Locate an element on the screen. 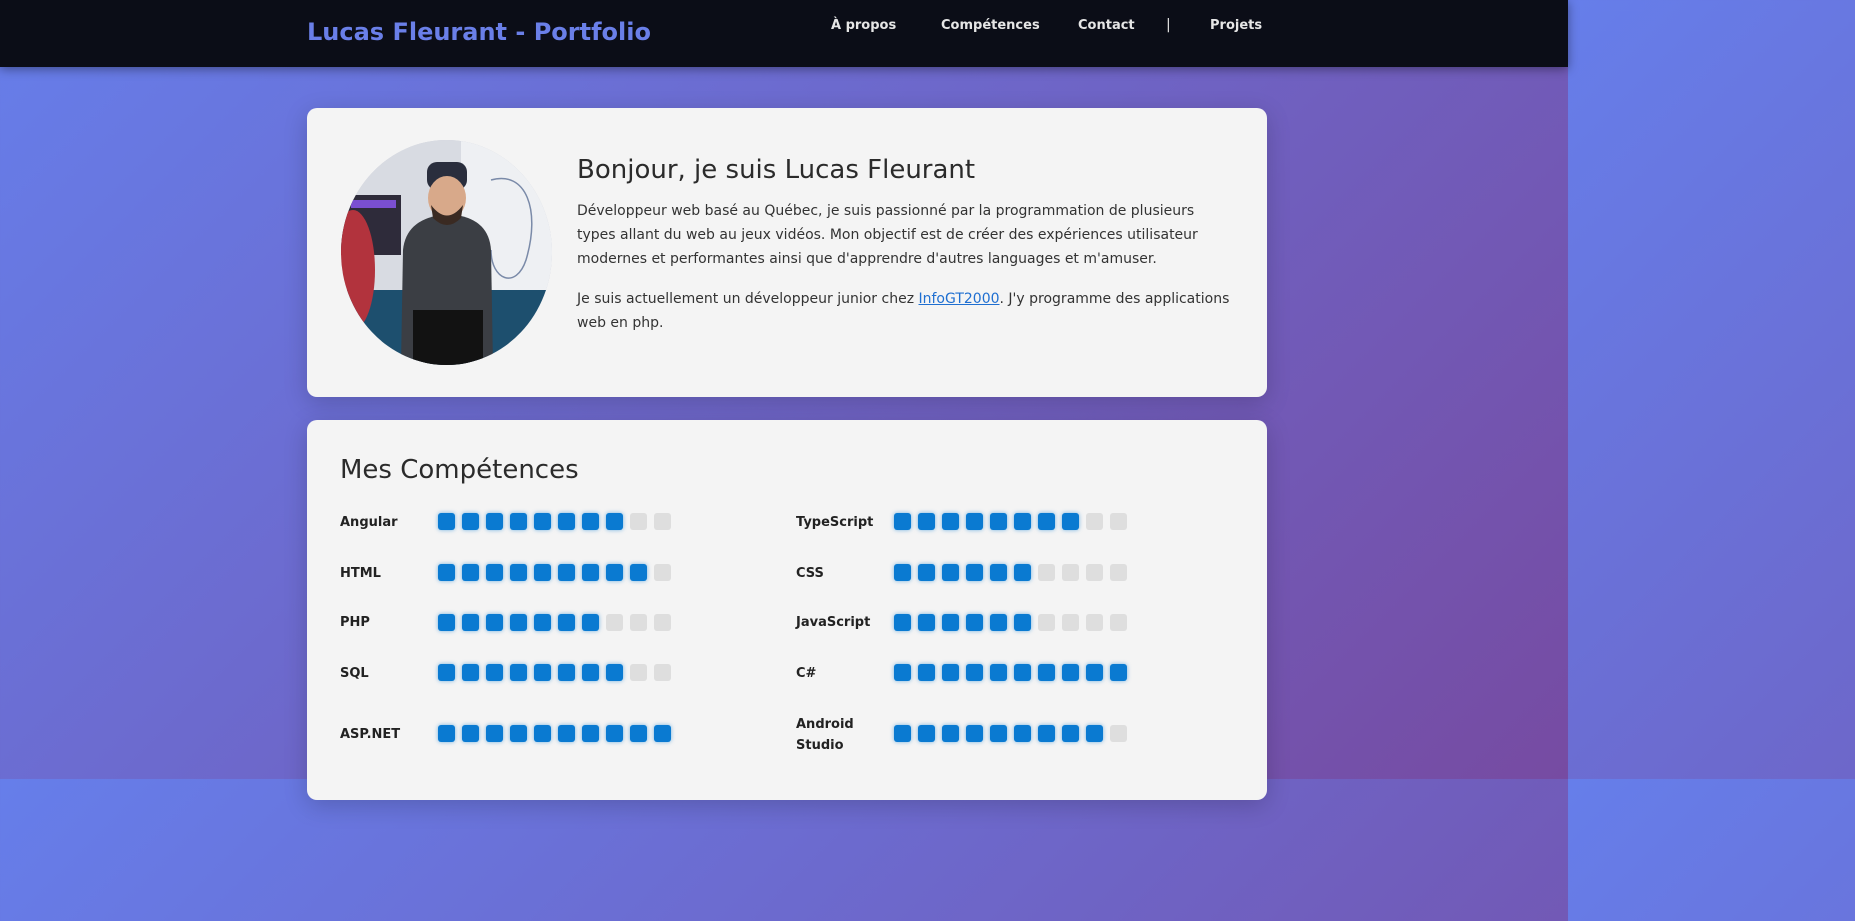  skill-label-aspnet: ASP.NET is located at coordinates (370, 734).